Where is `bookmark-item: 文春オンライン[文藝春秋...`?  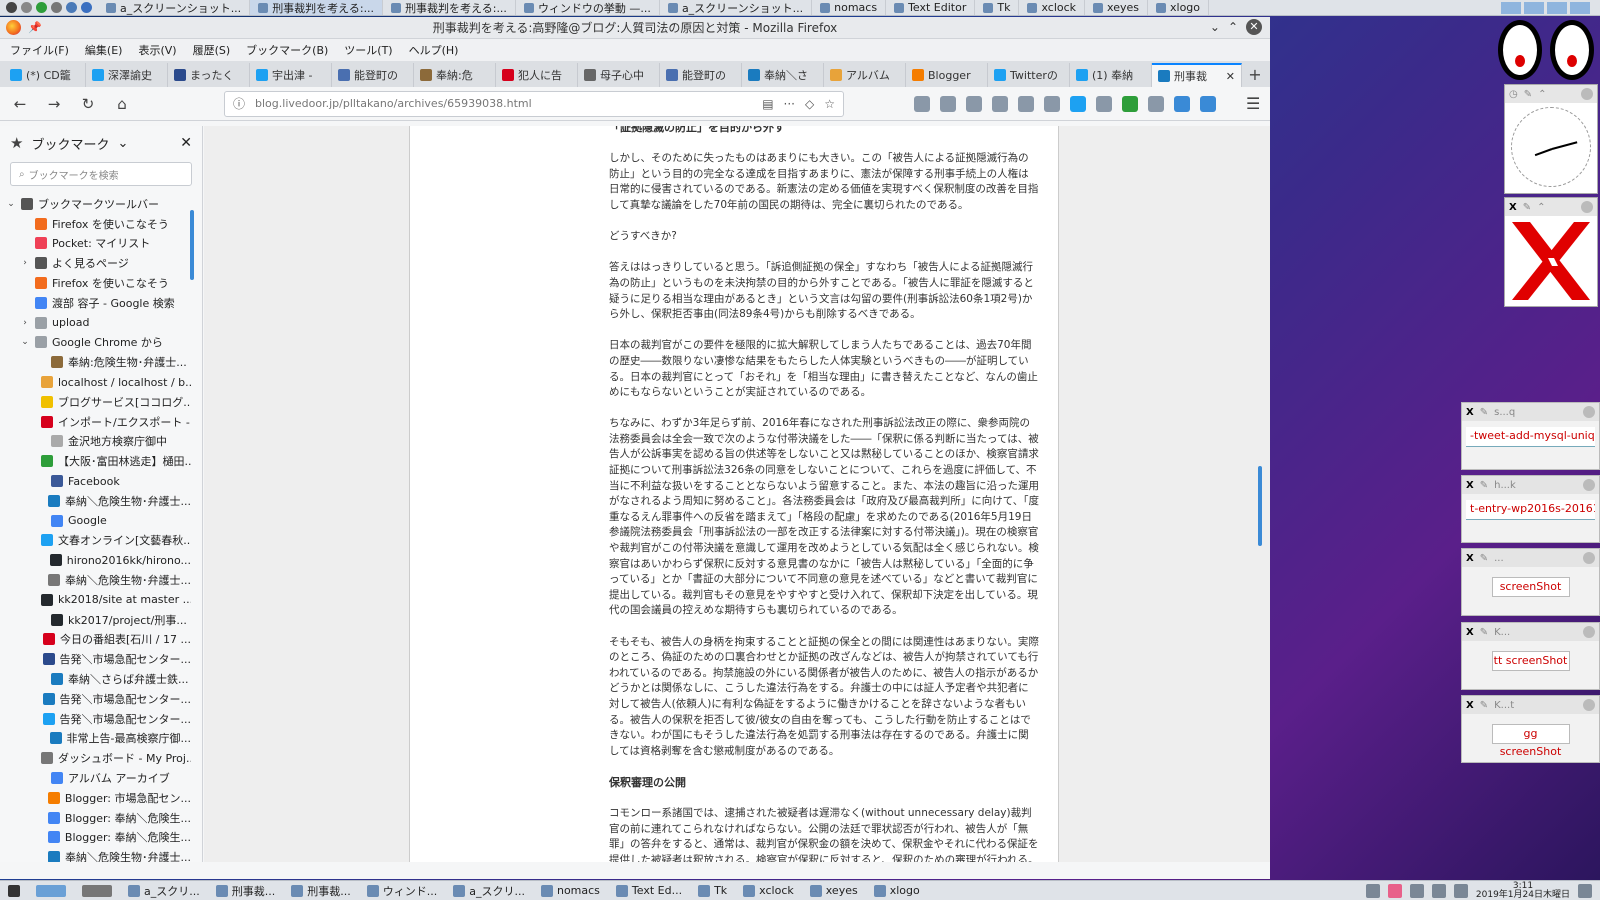 bookmark-item: 文春オンライン[文藝春秋... is located at coordinates (98, 541).